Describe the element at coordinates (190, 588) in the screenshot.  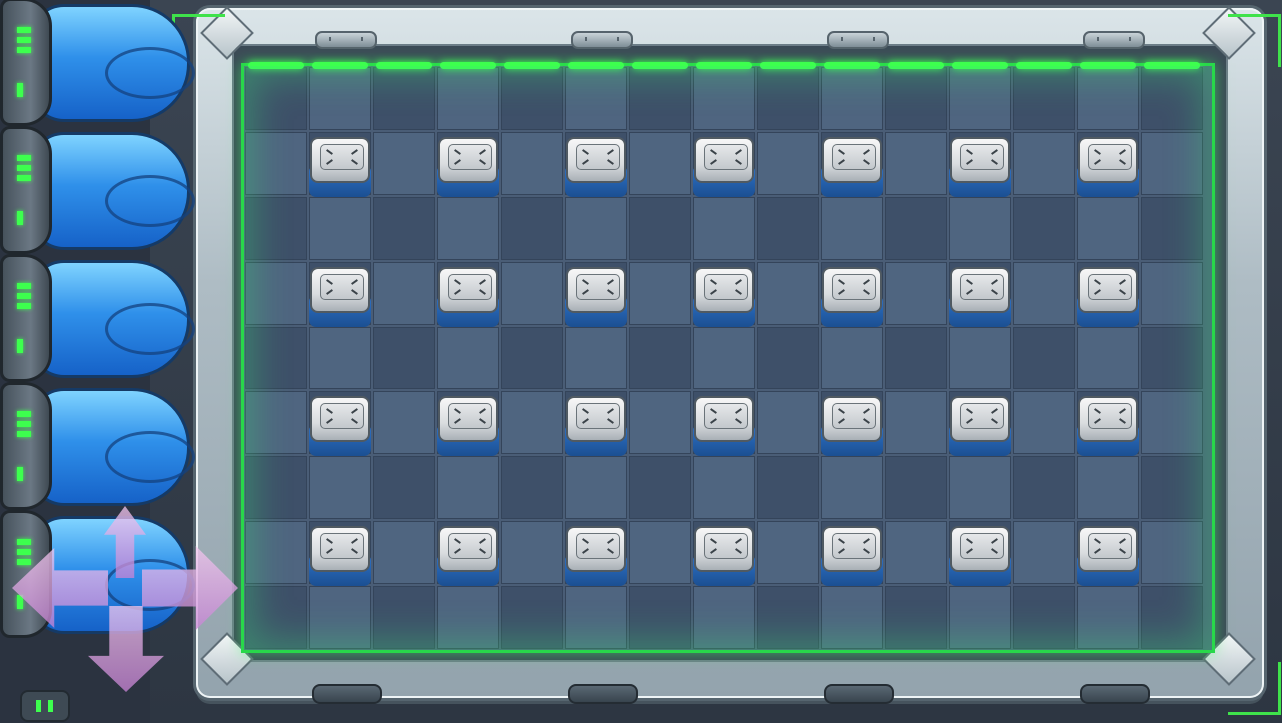
I see `arrow-right-icon` at that location.